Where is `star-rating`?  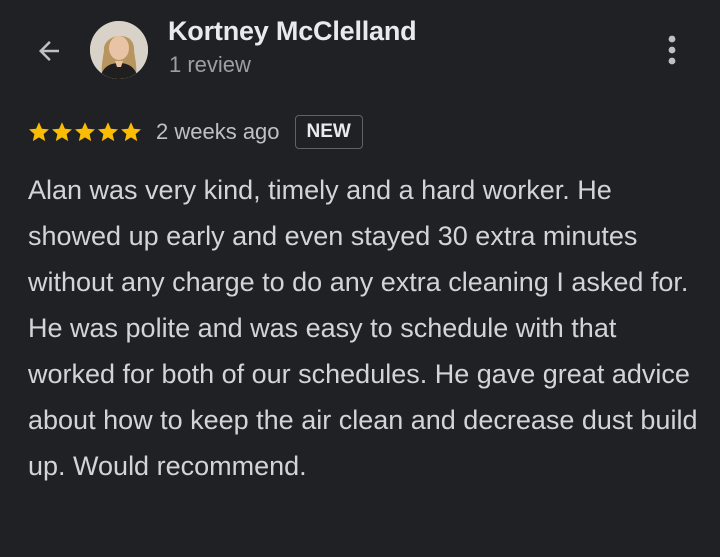
star-rating is located at coordinates (84, 132).